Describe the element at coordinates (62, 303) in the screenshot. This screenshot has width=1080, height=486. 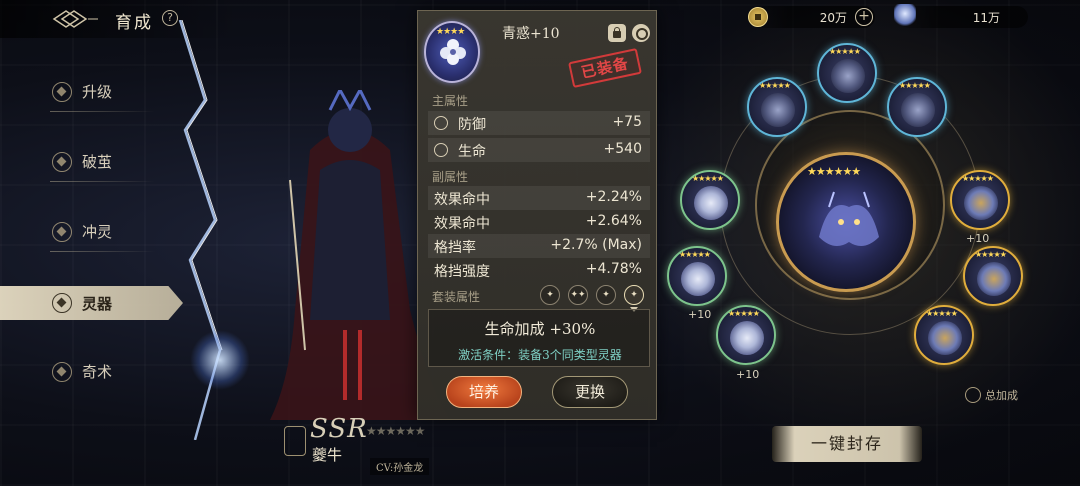
I see `artifact-icon` at that location.